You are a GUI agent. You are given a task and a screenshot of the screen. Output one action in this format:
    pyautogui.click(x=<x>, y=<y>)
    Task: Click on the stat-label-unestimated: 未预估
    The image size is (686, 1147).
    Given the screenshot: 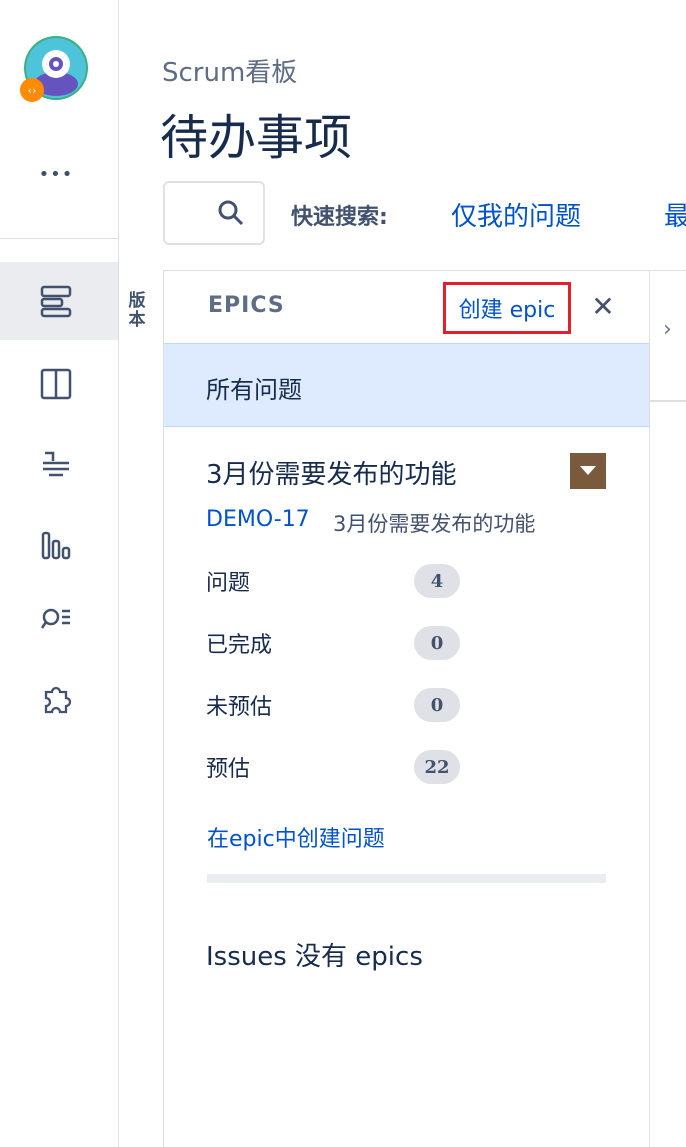 What is the action you would take?
    pyautogui.click(x=239, y=707)
    